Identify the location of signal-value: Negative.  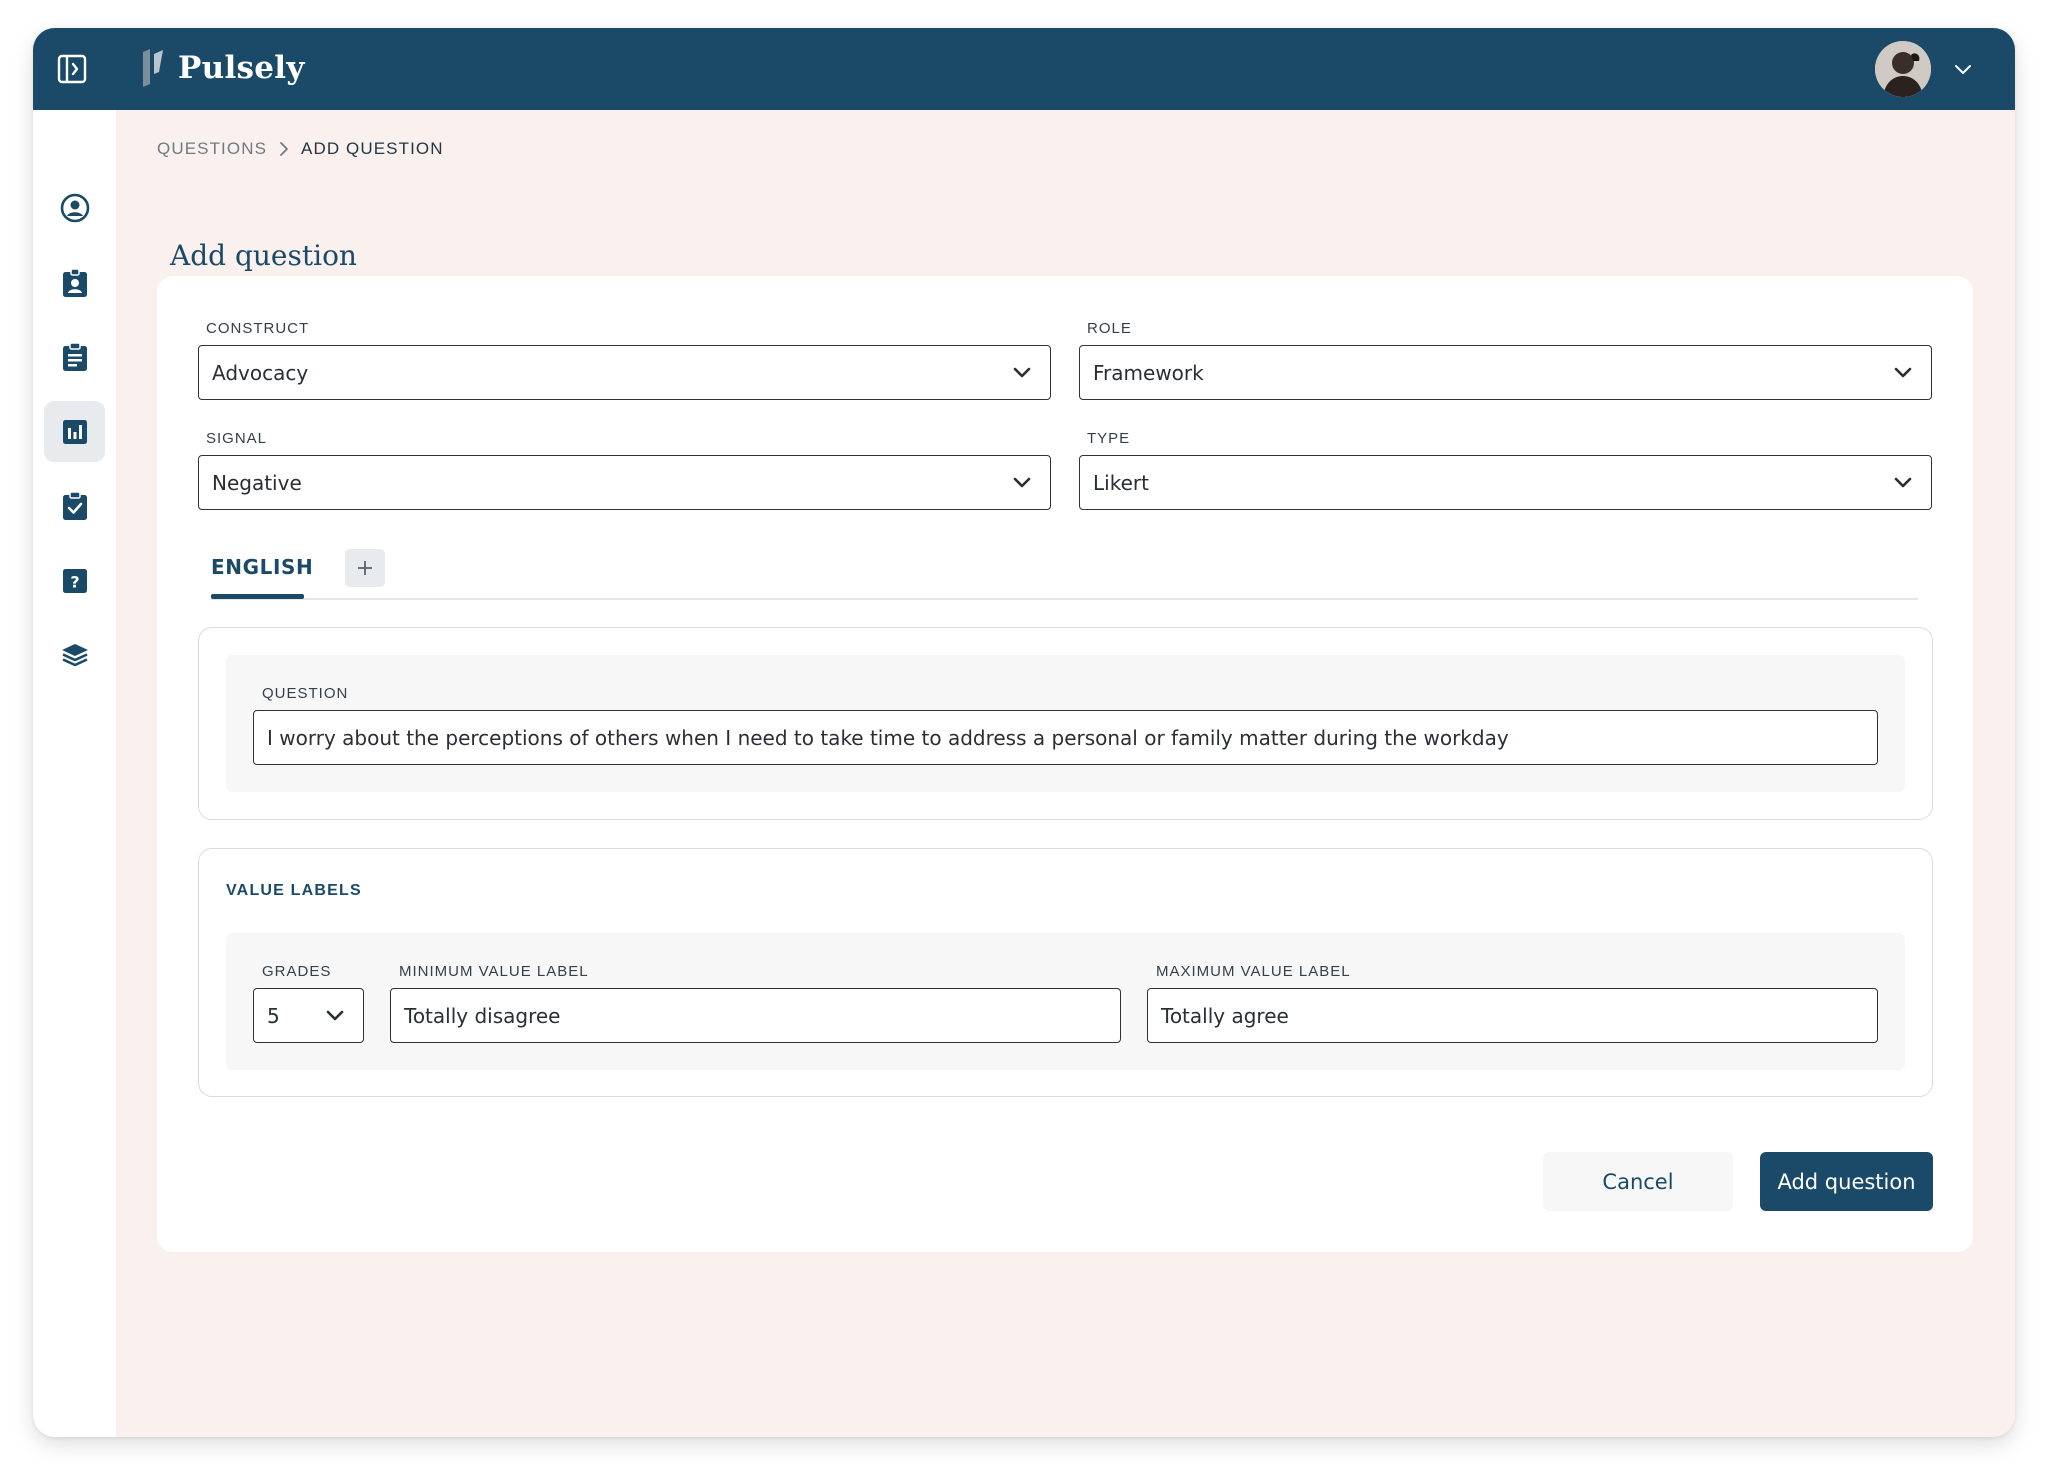
(257, 482).